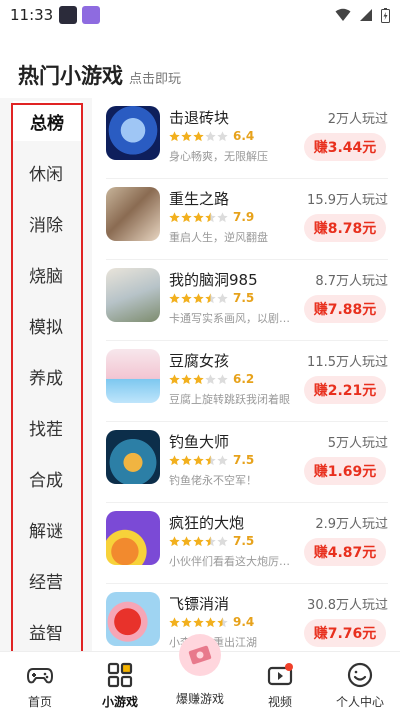 This screenshot has height=711, width=400. Describe the element at coordinates (244, 217) in the screenshot. I see `rating-score: 7.9` at that location.